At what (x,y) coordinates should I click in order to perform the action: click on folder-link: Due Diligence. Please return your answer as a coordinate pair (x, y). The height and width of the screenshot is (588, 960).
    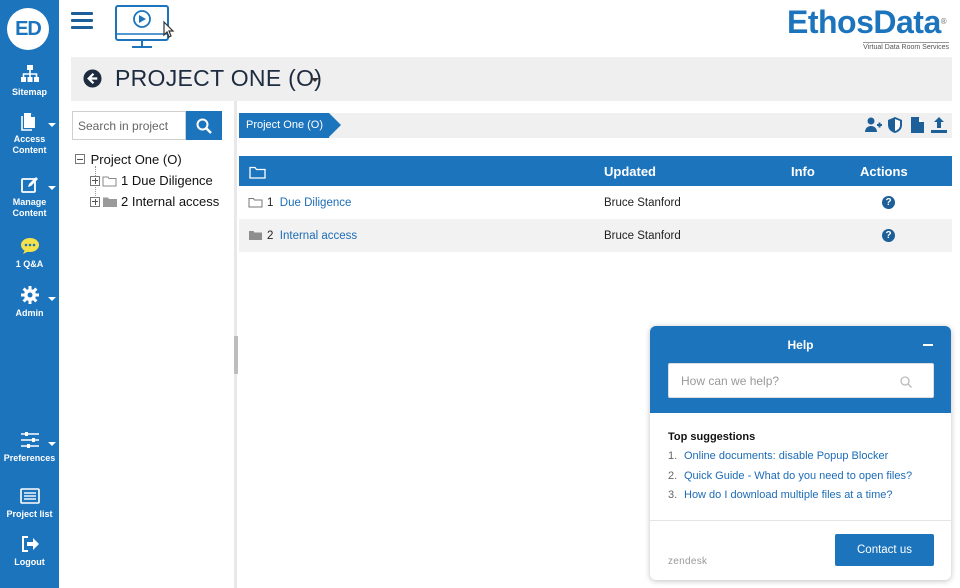
    Looking at the image, I should click on (316, 203).